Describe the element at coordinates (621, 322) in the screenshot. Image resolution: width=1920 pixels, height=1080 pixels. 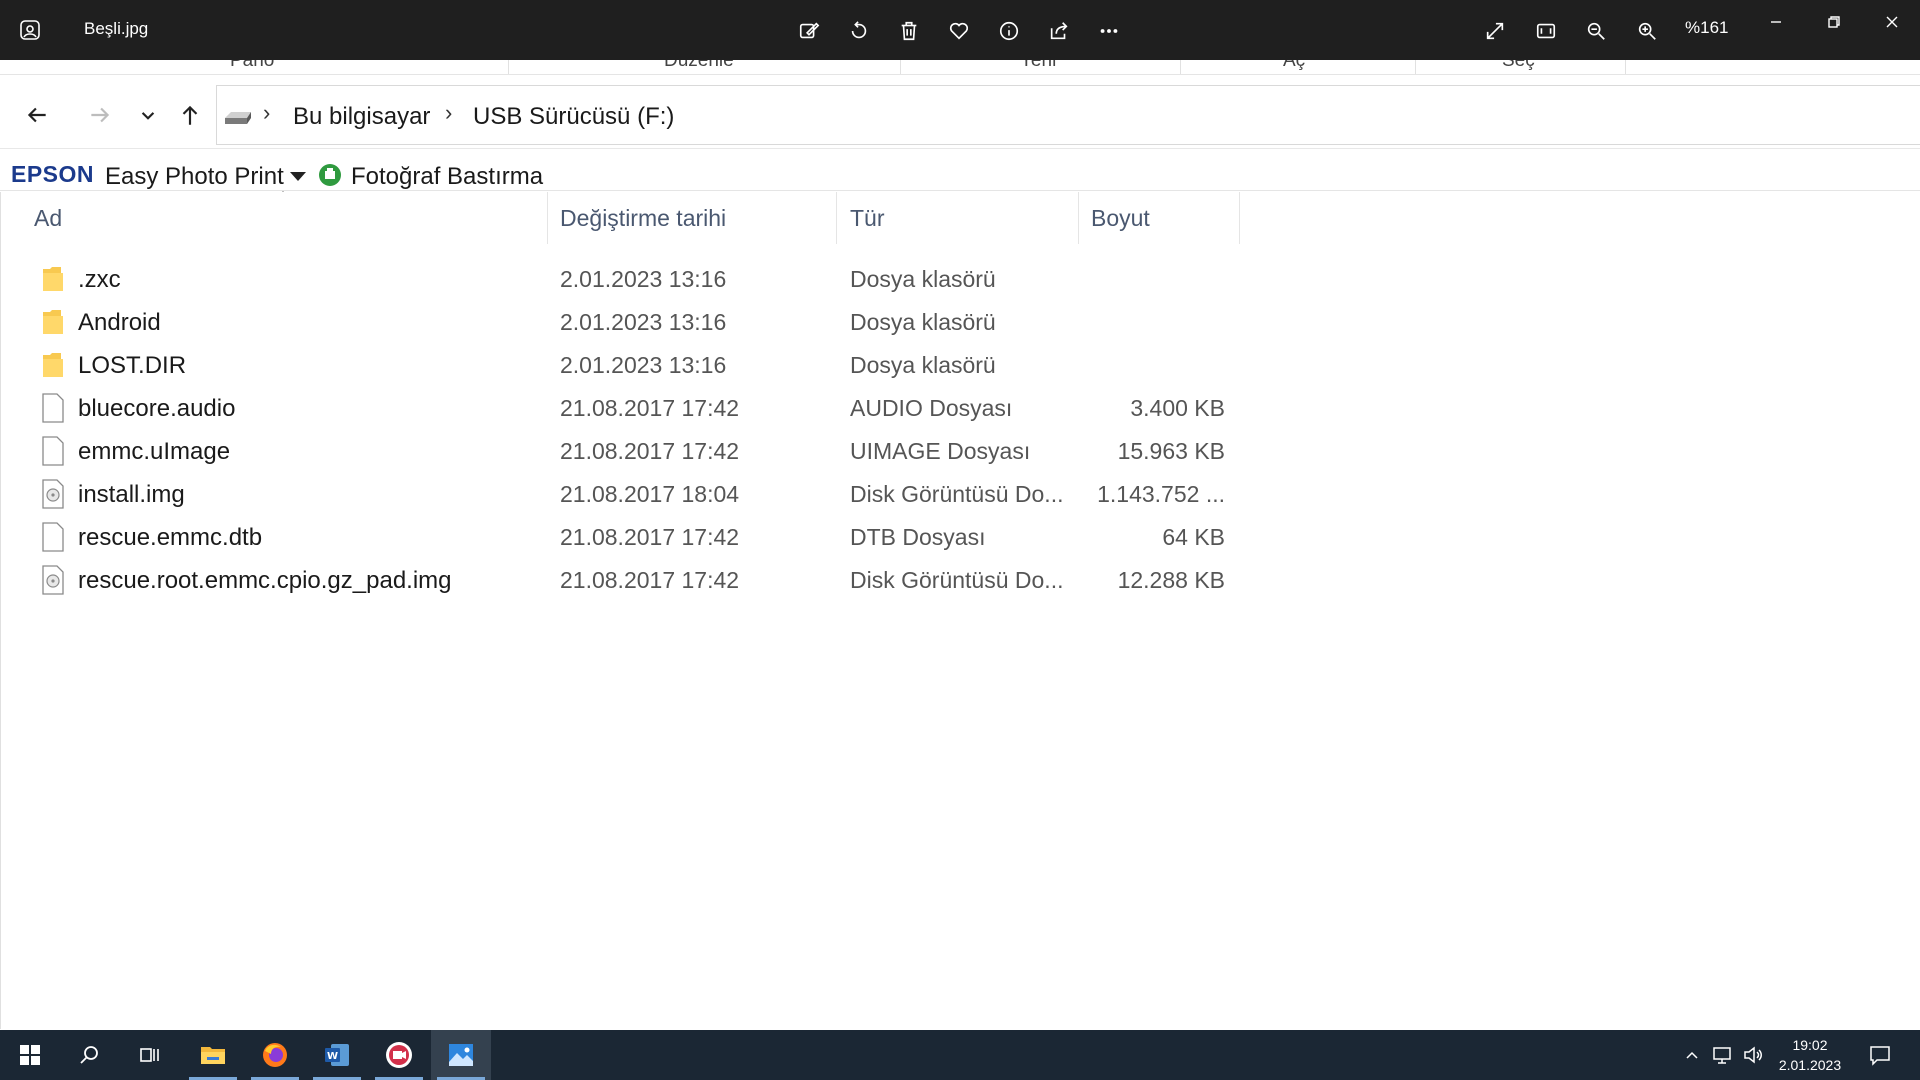
I see `file-row: Android 2.01.2023 13:16 Dosya klasörü` at that location.